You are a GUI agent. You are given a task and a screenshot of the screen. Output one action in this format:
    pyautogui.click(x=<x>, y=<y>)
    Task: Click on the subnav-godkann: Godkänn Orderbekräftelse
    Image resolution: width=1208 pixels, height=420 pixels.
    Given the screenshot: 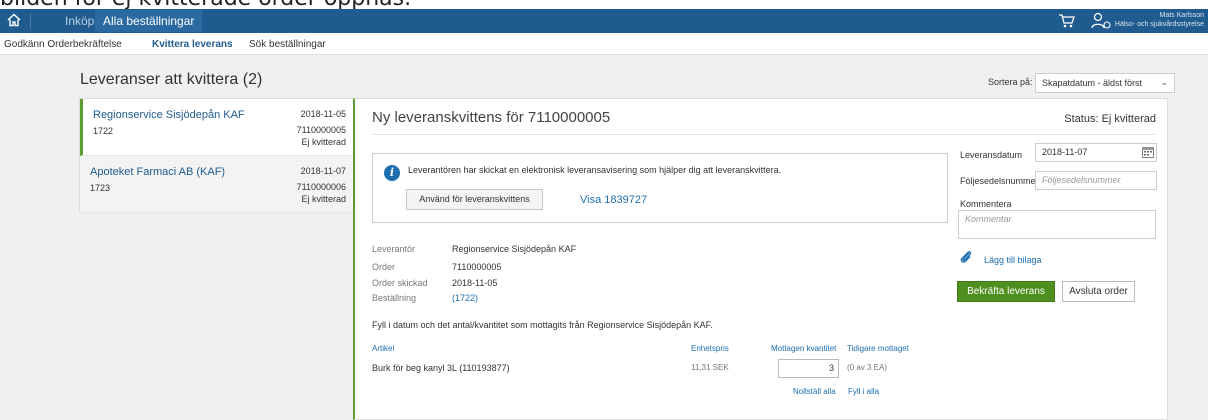 What is the action you would take?
    pyautogui.click(x=63, y=44)
    